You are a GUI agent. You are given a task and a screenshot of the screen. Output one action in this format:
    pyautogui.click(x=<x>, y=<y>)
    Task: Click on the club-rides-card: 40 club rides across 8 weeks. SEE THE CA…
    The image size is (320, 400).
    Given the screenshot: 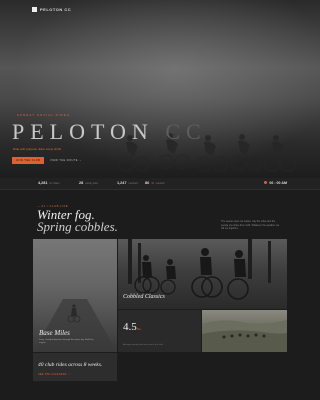 What is the action you would take?
    pyautogui.click(x=75, y=367)
    